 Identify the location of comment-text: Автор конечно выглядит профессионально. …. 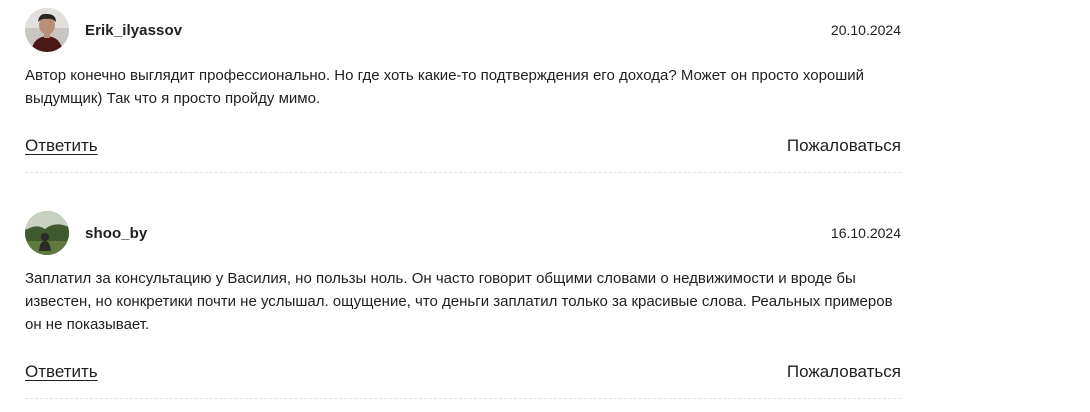
(445, 87).